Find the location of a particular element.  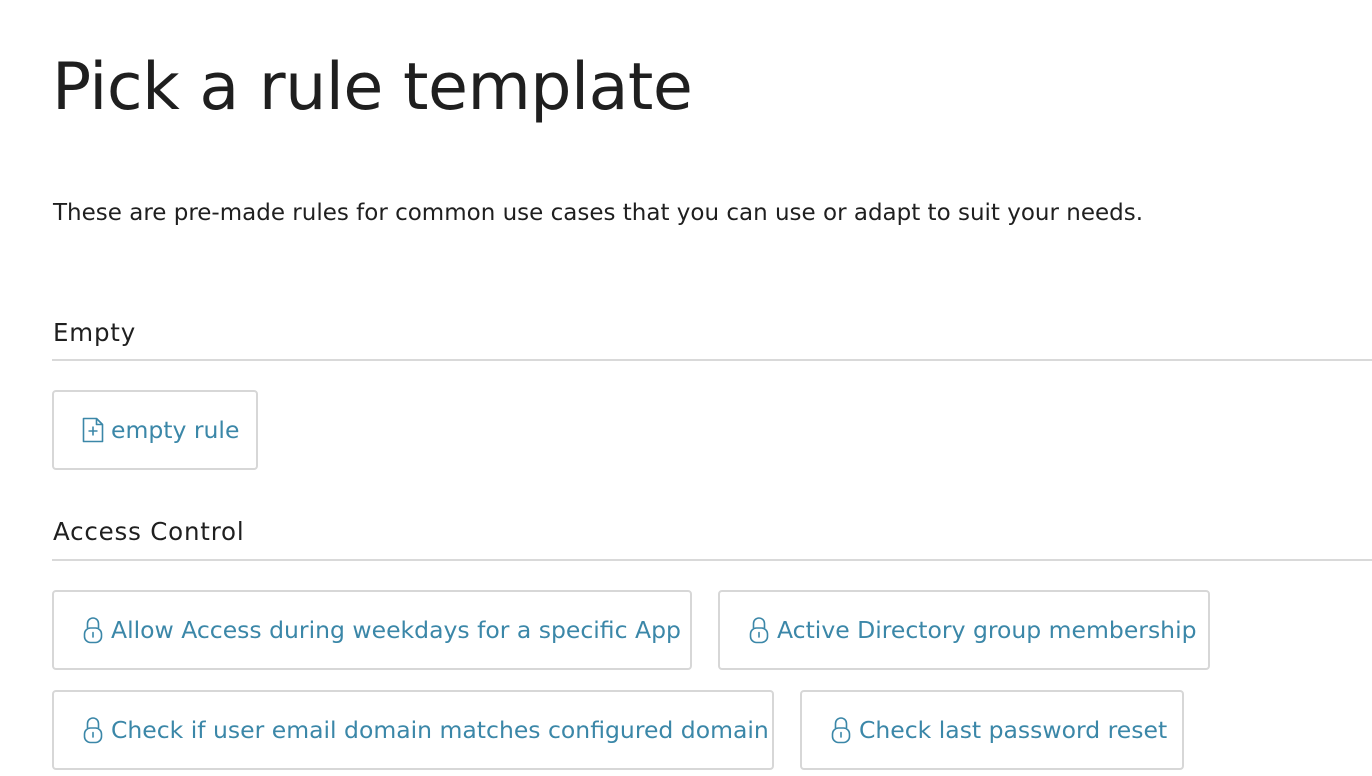

new-document-icon is located at coordinates (93, 430).